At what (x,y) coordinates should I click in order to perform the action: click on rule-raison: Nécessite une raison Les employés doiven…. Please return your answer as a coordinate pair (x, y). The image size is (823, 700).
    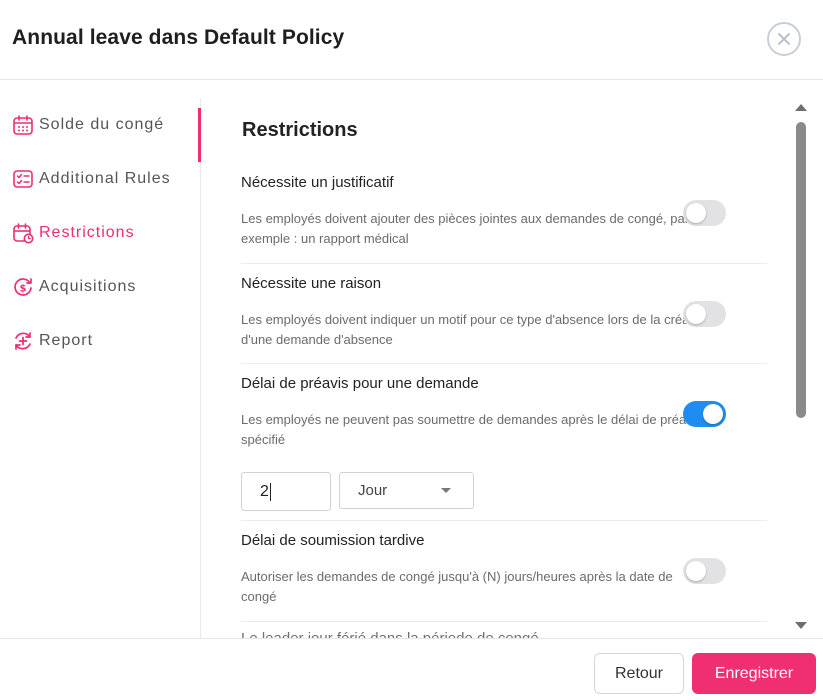
    Looking at the image, I should click on (504, 311).